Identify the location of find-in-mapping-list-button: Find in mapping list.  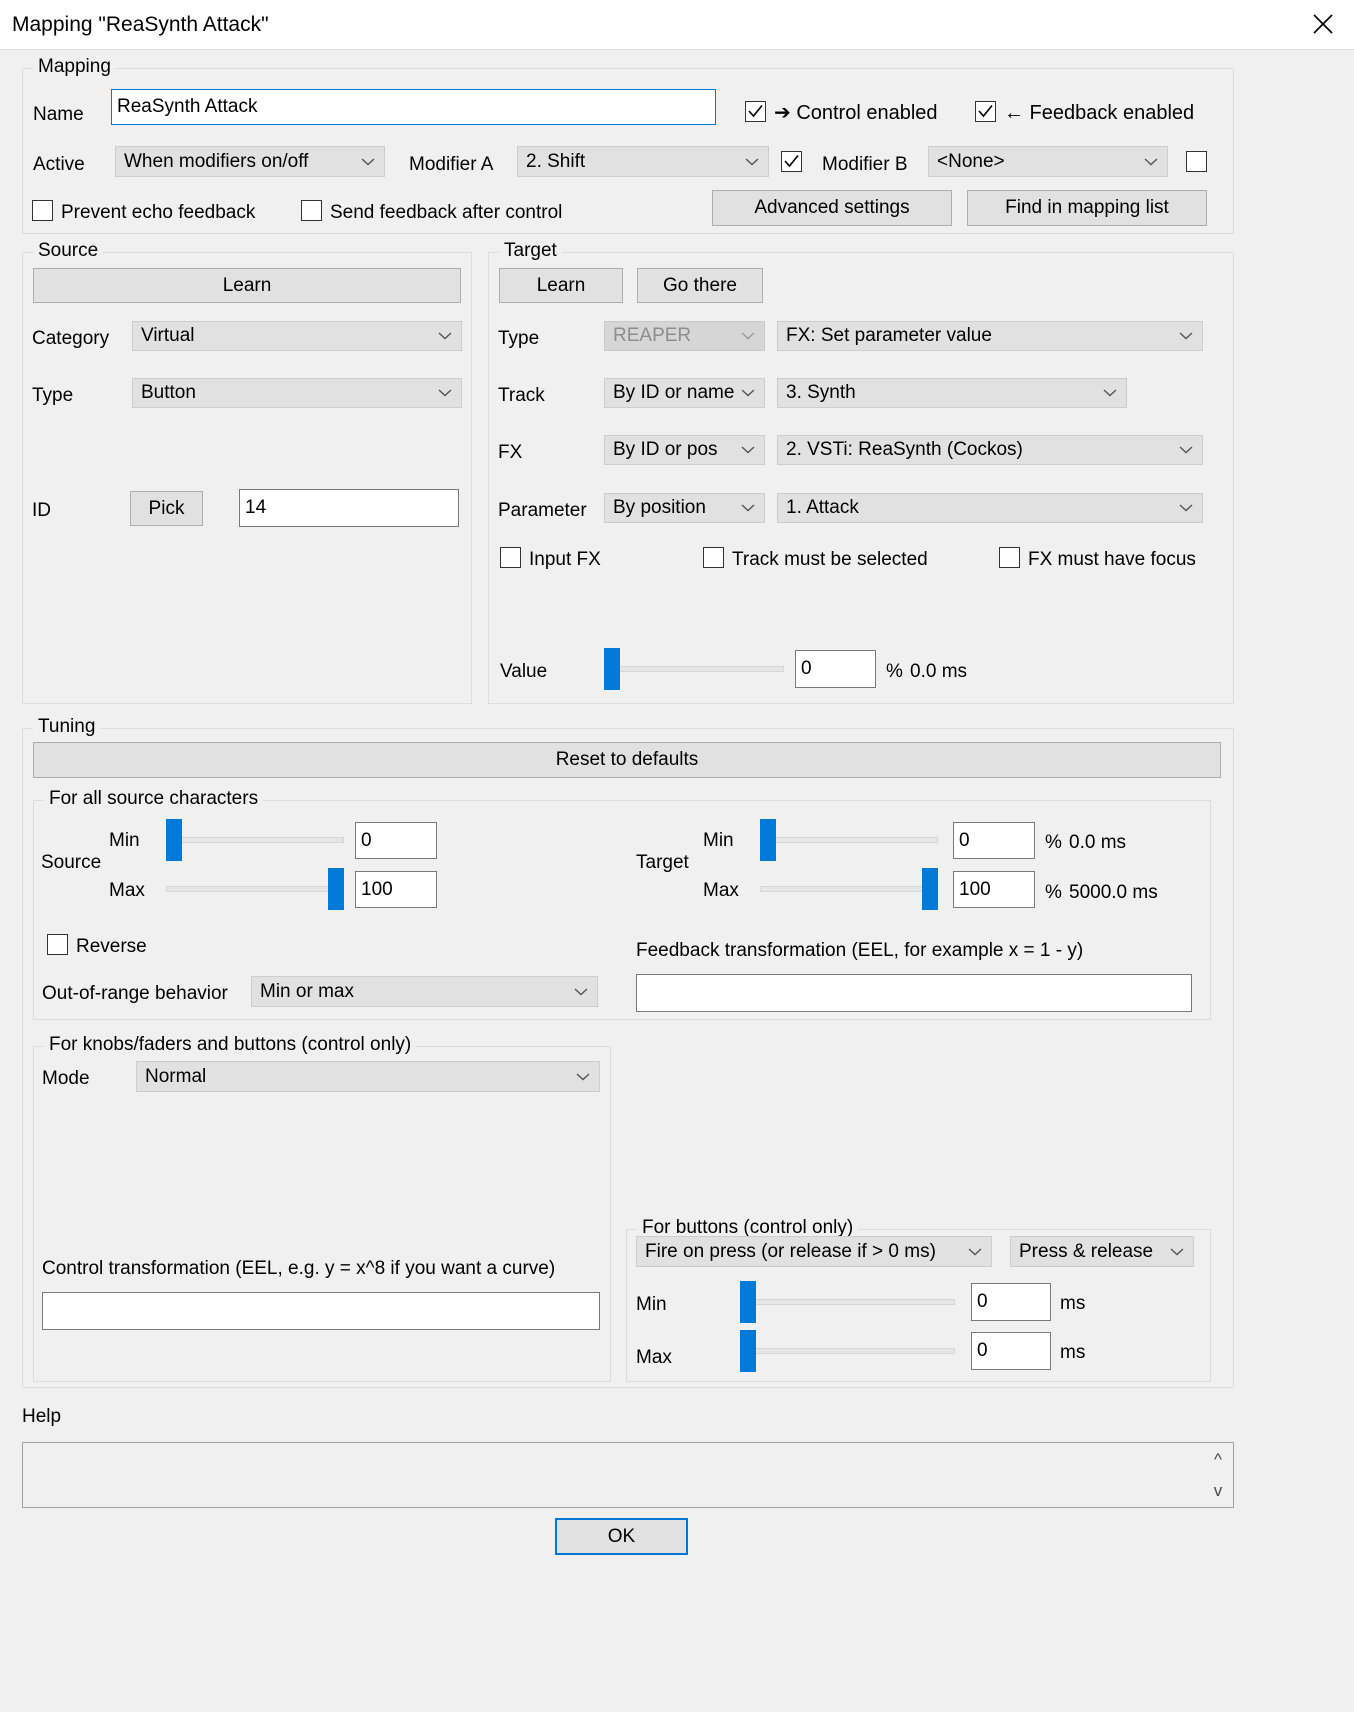
(1087, 208).